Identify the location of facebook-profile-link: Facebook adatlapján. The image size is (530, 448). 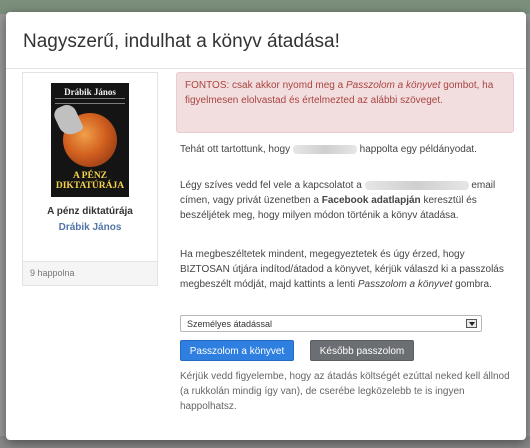
(371, 200).